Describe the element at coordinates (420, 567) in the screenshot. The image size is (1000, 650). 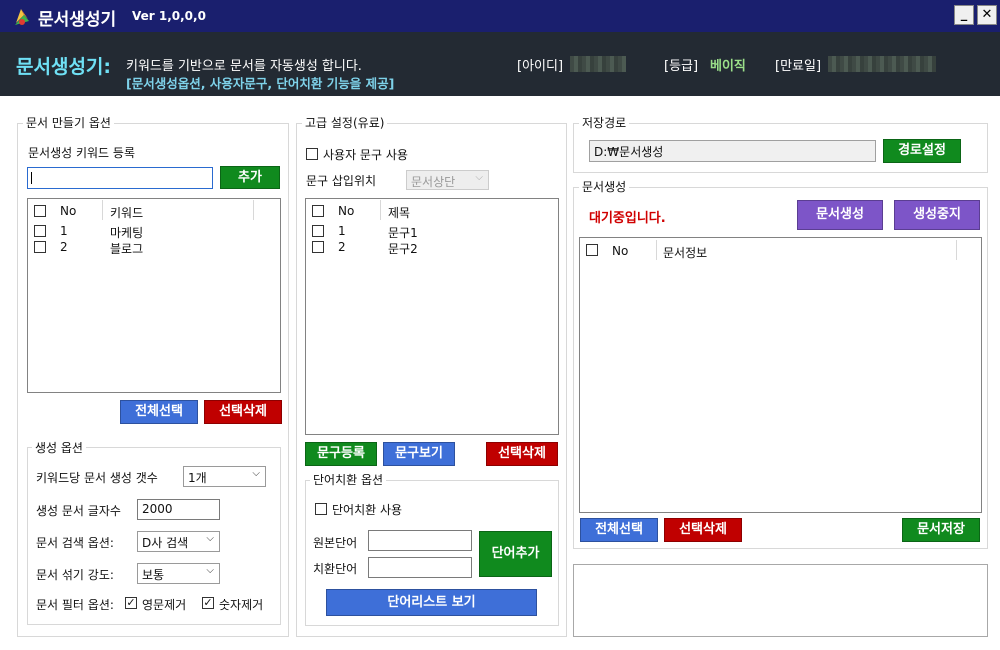
I see `replace-word-input` at that location.